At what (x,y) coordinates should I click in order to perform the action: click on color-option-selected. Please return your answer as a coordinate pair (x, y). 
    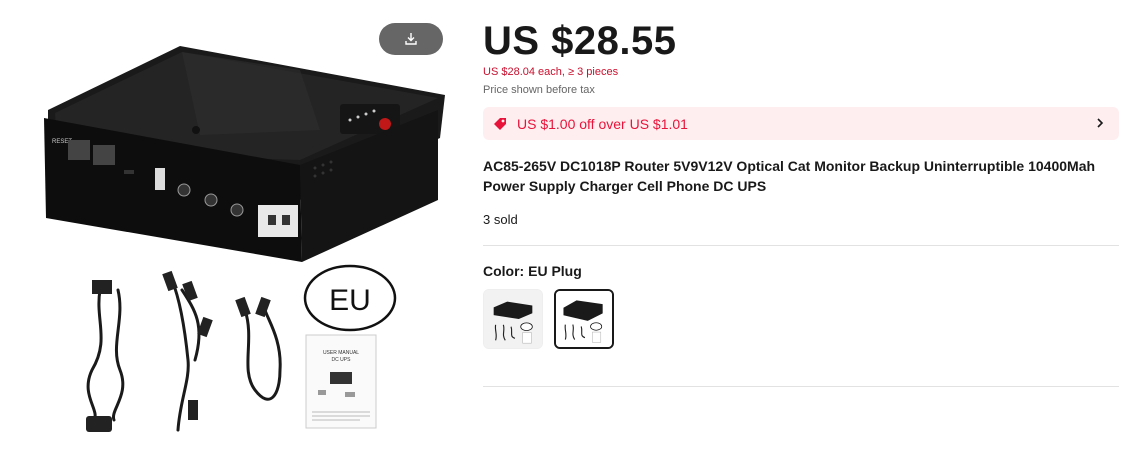
    Looking at the image, I should click on (584, 319).